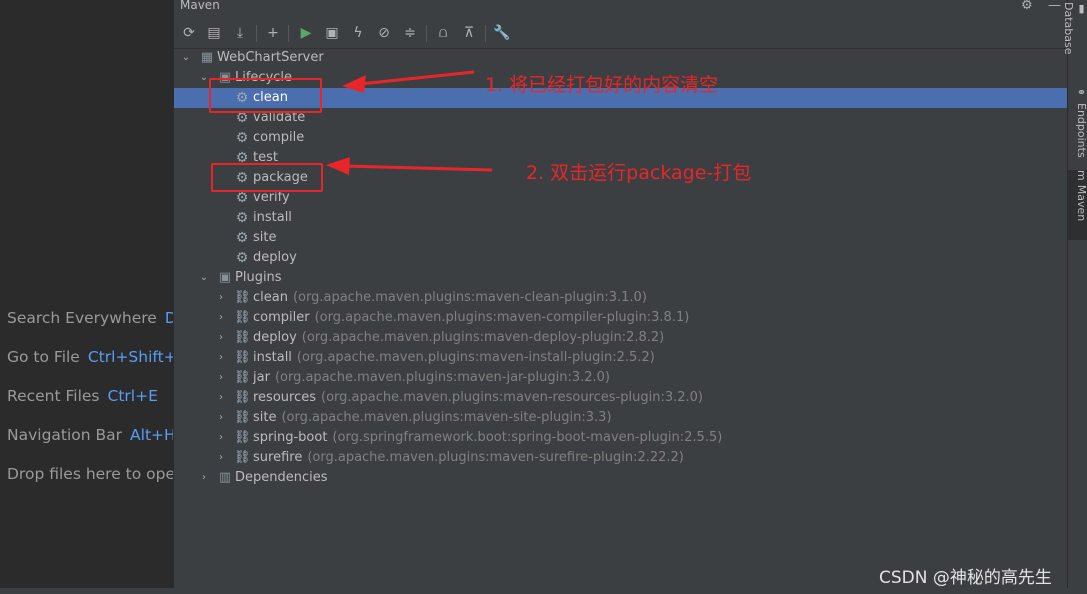 The height and width of the screenshot is (594, 1087). Describe the element at coordinates (409, 166) in the screenshot. I see `arrow-to-package` at that location.